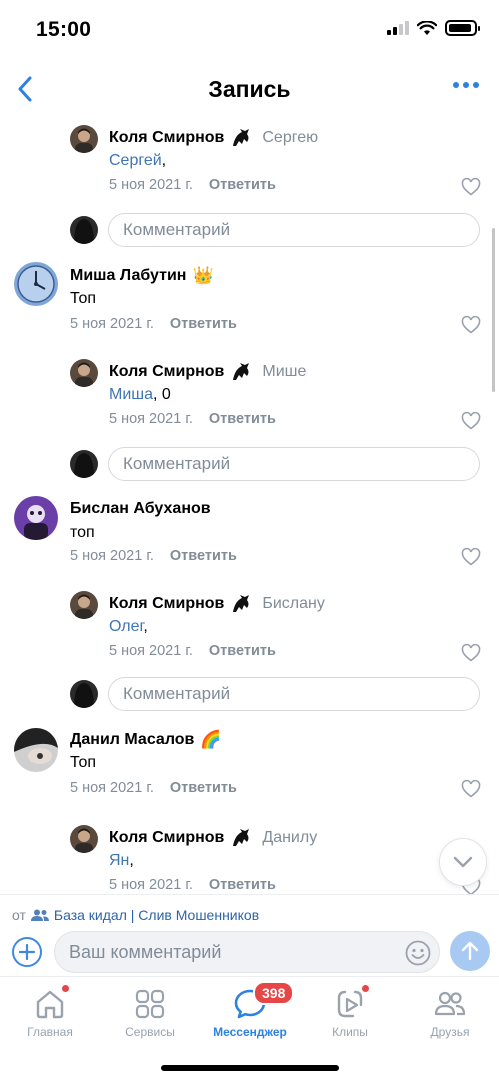 The image size is (499, 1080). I want to click on comment-input: Ваш комментарий, so click(247, 952).